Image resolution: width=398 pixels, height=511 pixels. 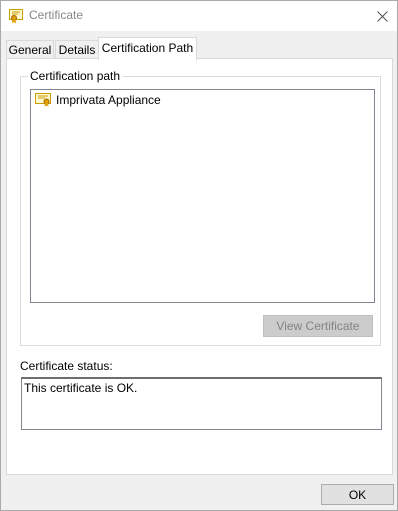 I want to click on close-icon, so click(x=382, y=16).